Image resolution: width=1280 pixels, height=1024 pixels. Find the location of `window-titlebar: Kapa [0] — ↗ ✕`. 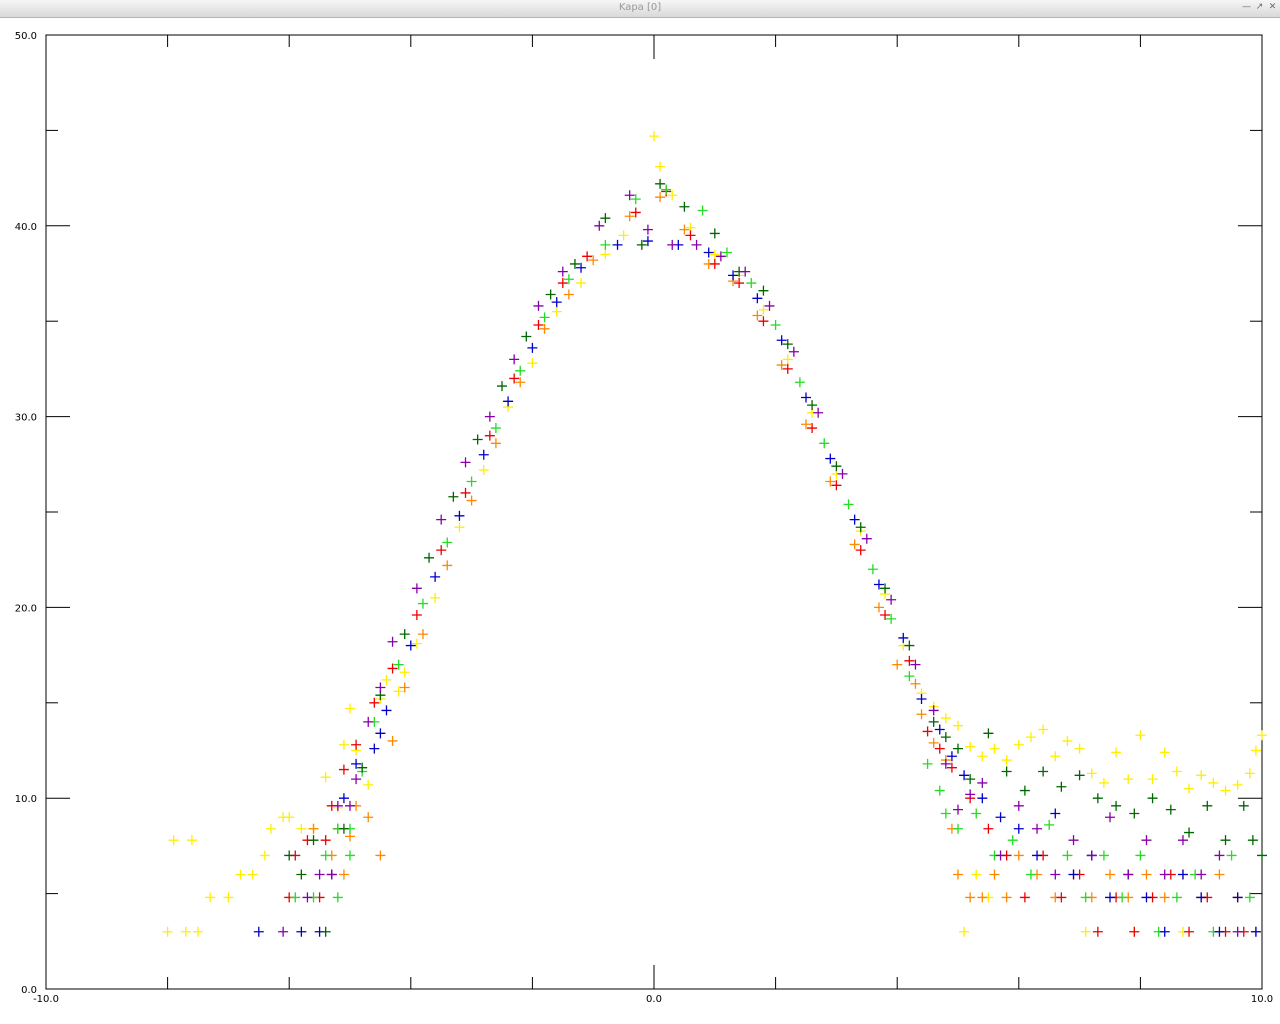

window-titlebar: Kapa [0] — ↗ ✕ is located at coordinates (640, 9).